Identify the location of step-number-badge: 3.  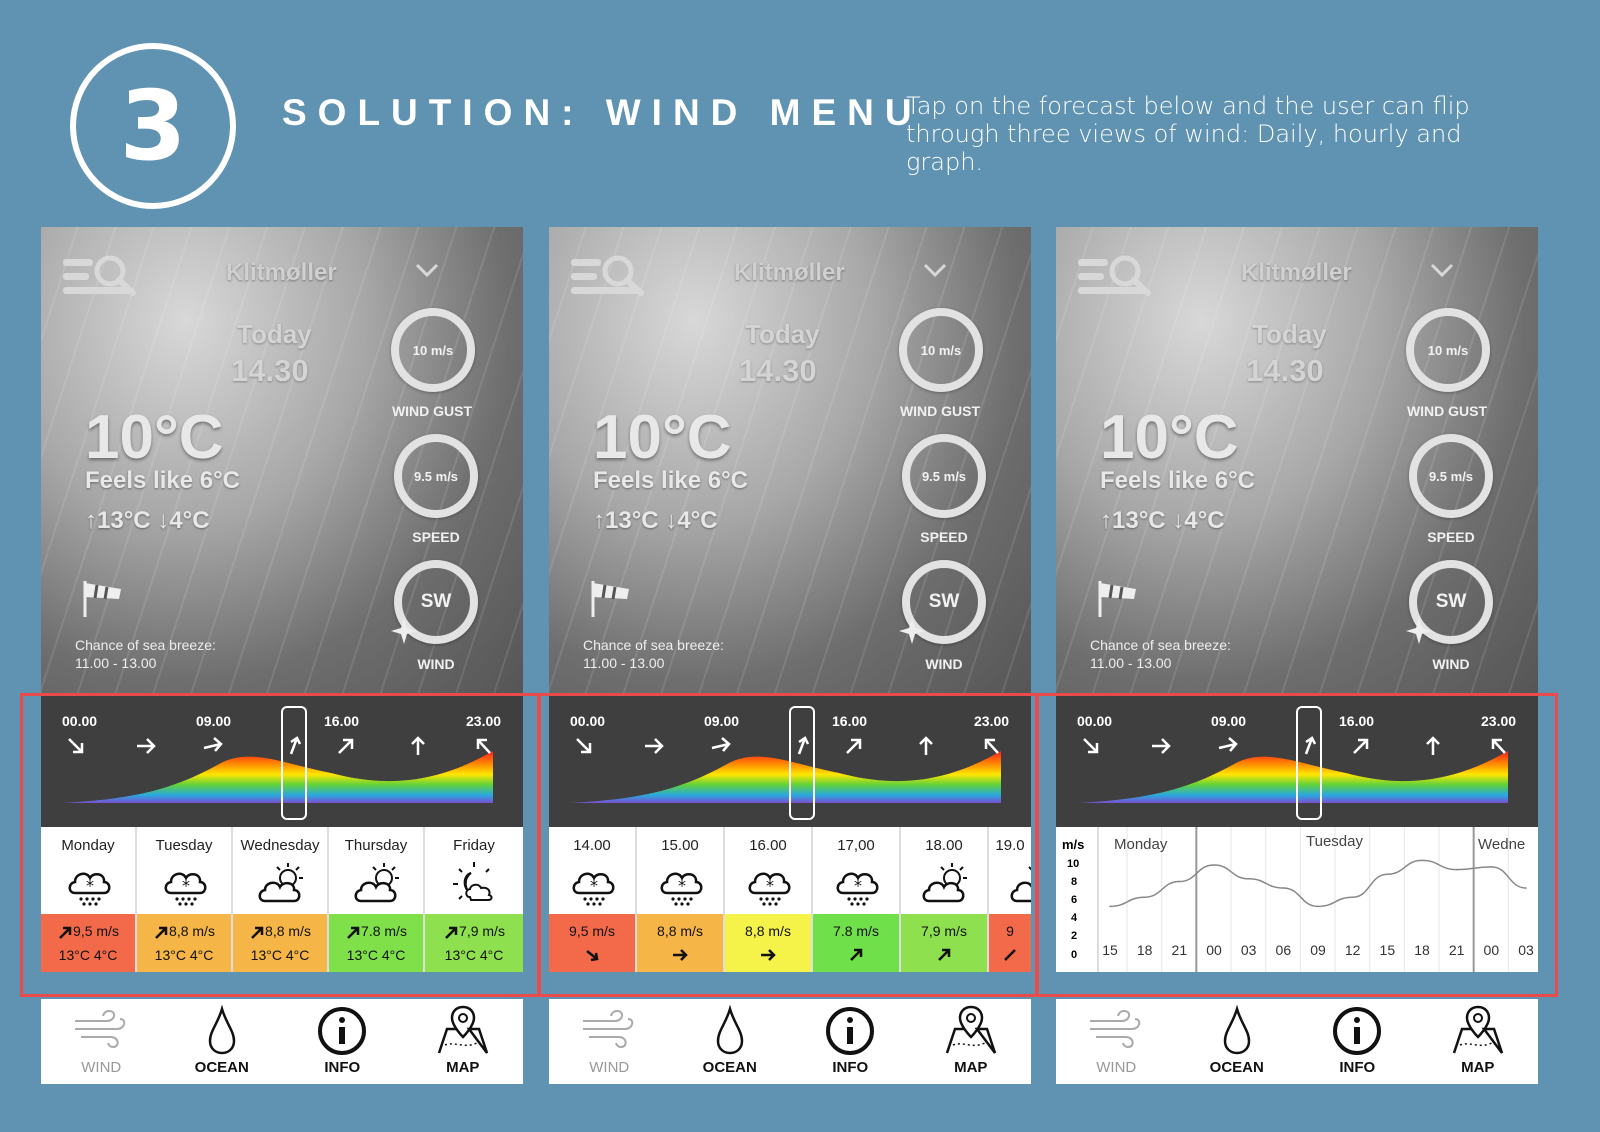
(153, 126).